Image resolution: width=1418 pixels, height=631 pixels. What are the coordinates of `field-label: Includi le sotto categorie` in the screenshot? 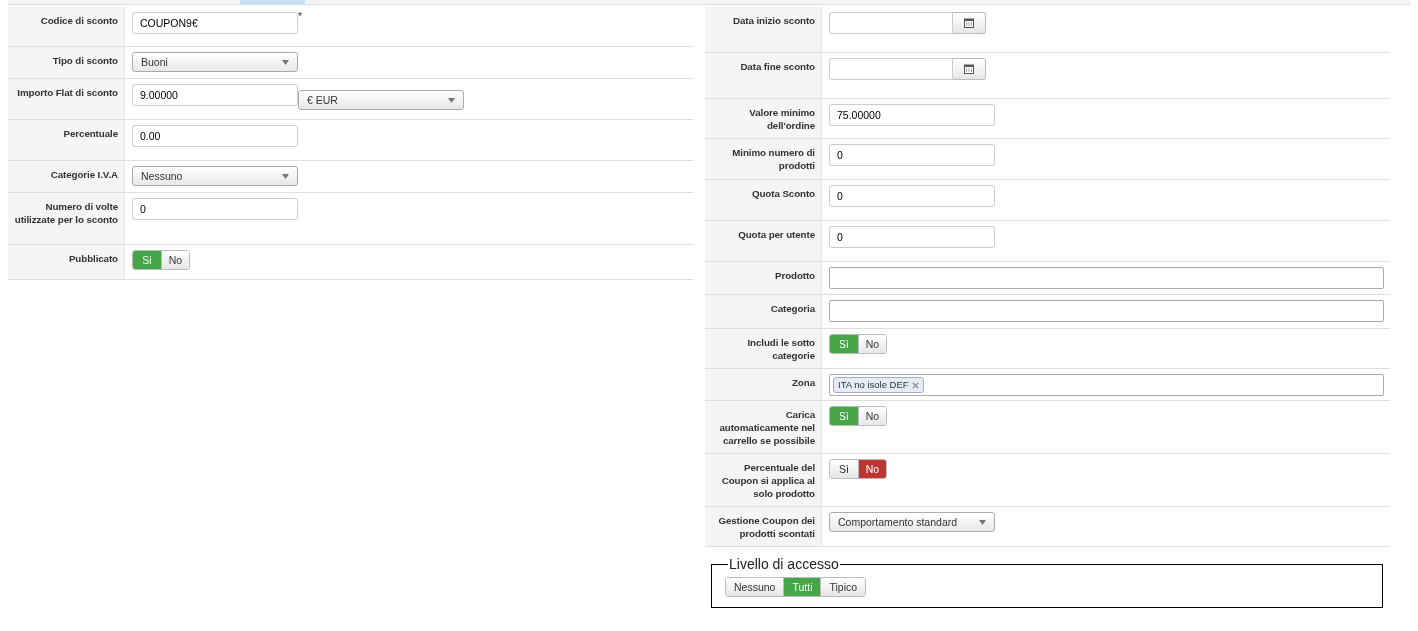 It's located at (763, 348).